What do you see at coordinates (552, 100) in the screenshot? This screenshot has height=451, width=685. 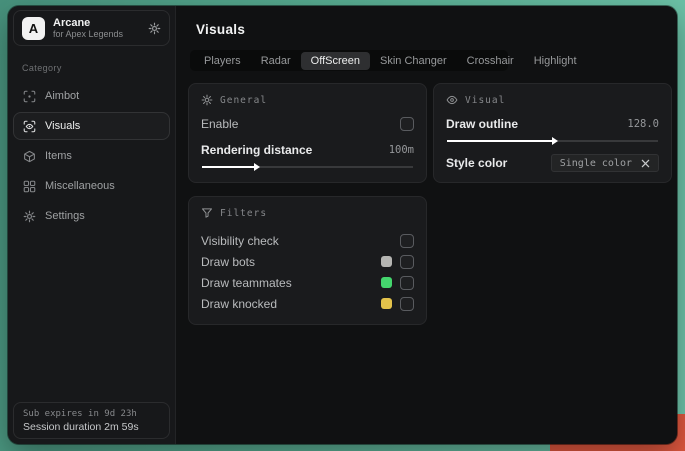 I see `visual-panel-header: Visual` at bounding box center [552, 100].